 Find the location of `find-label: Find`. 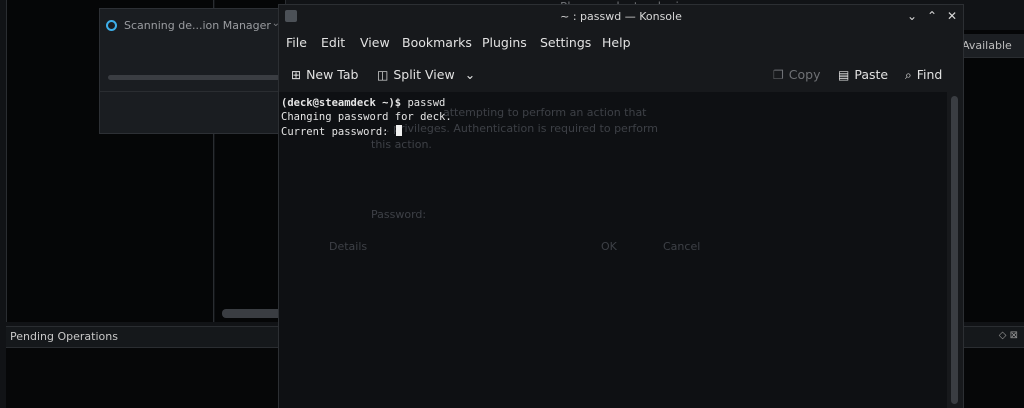

find-label: Find is located at coordinates (929, 74).